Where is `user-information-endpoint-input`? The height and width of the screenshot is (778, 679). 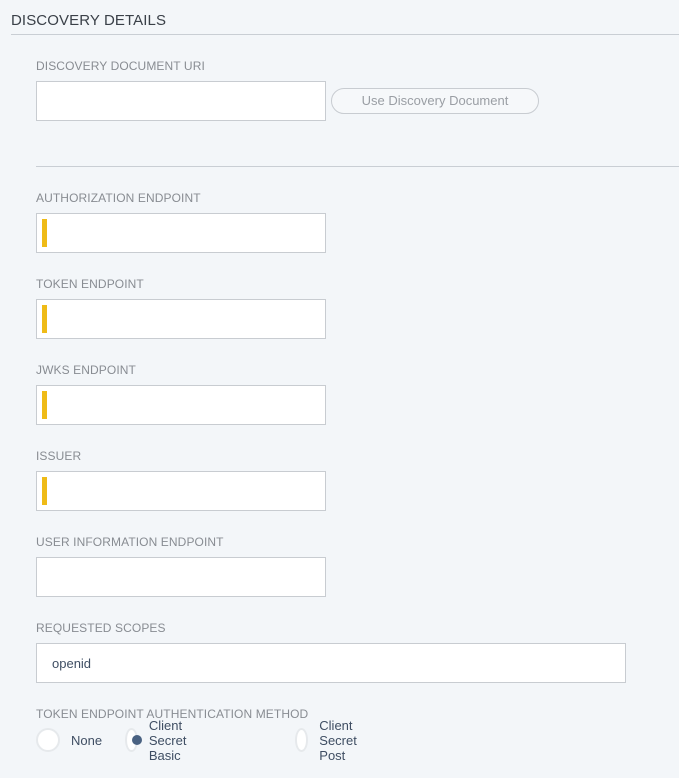 user-information-endpoint-input is located at coordinates (181, 577).